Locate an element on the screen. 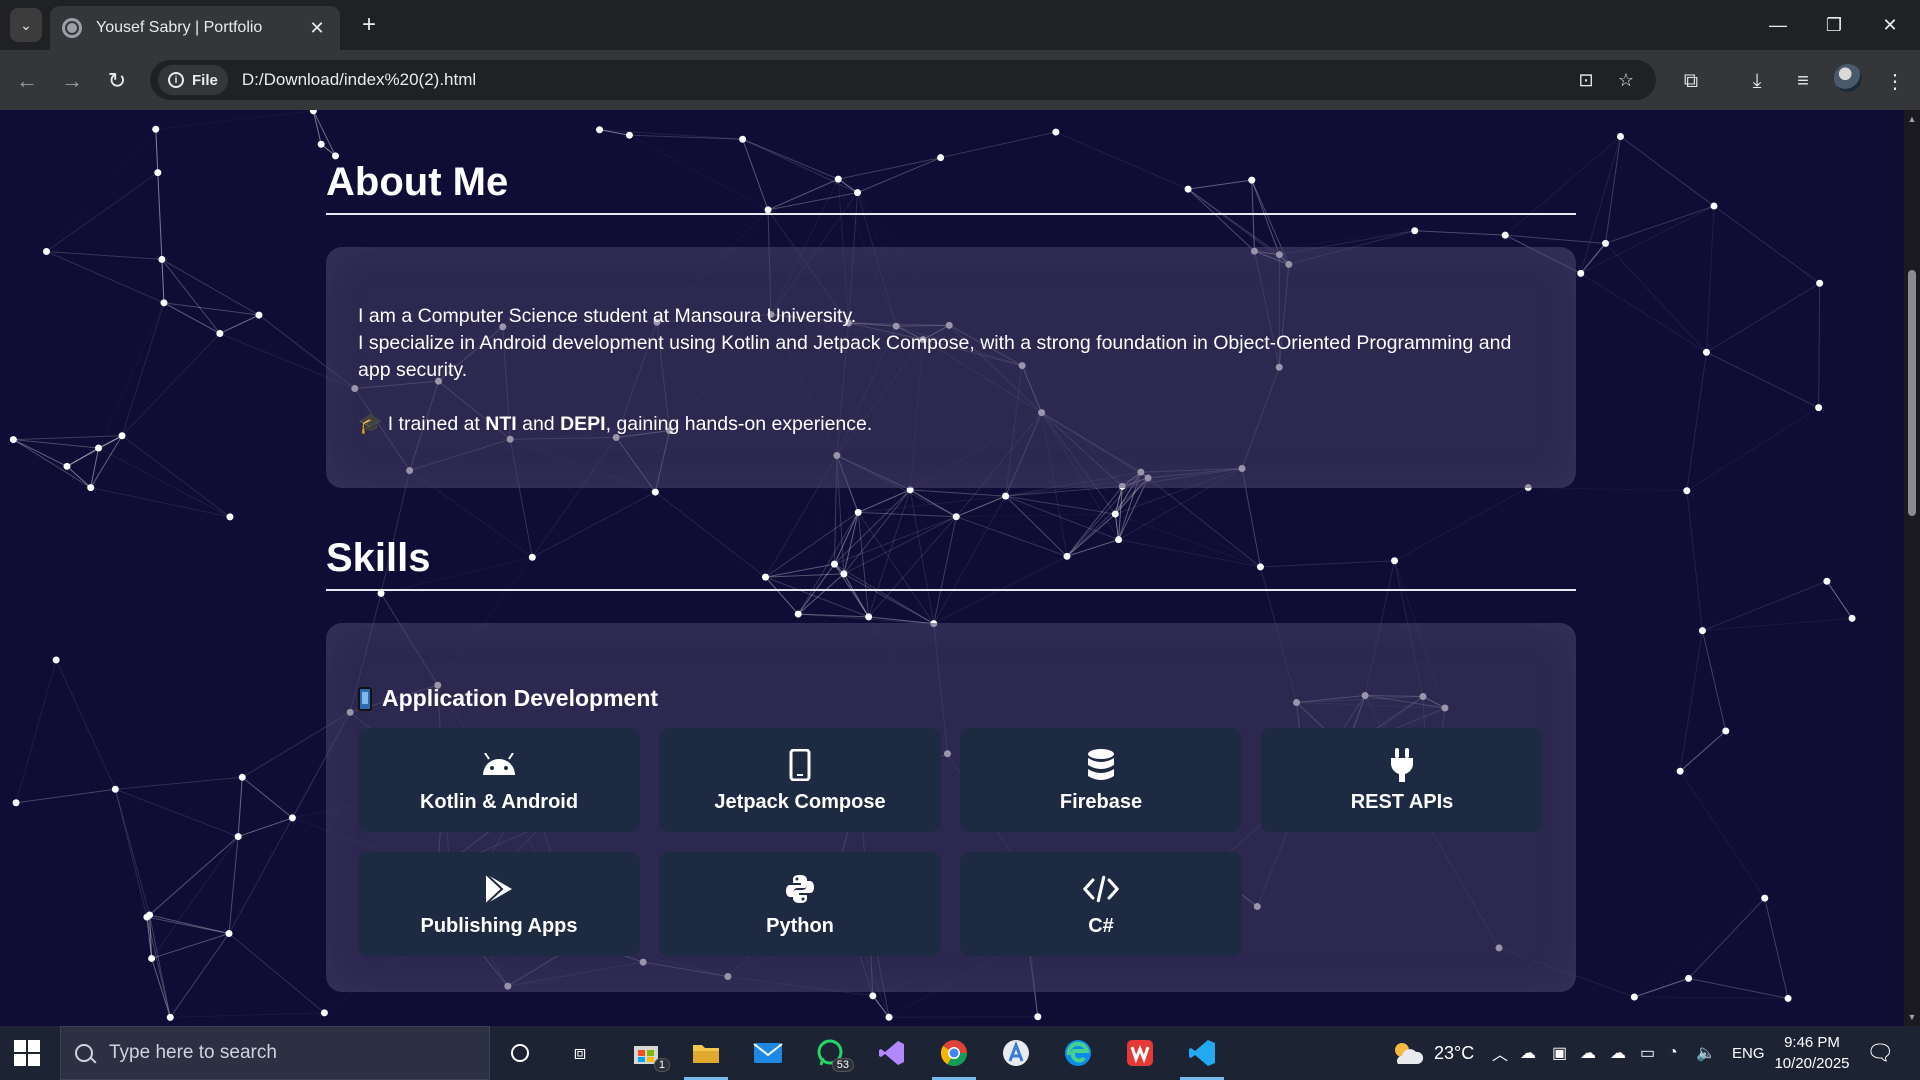  download-icon: ⤓ is located at coordinates (1757, 81).